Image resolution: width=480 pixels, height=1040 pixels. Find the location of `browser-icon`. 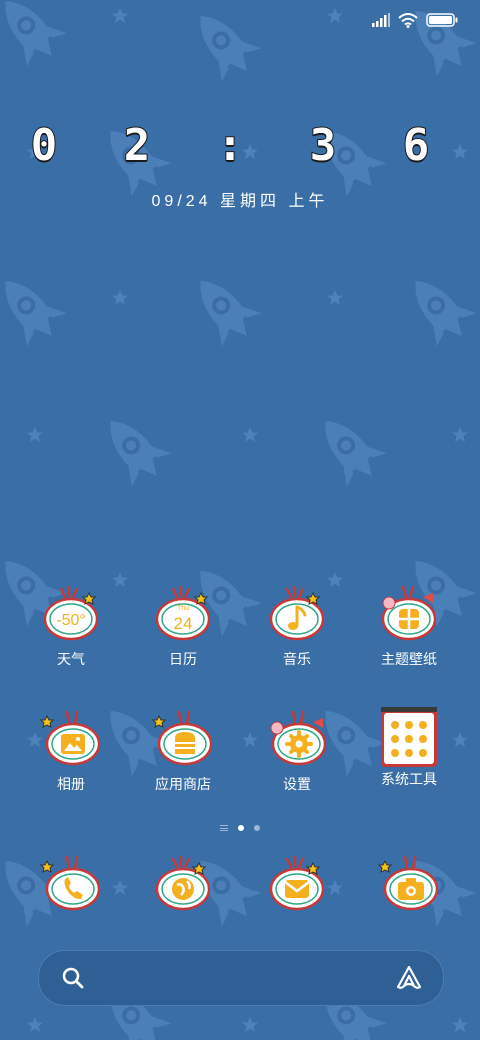

browser-icon is located at coordinates (183, 883).